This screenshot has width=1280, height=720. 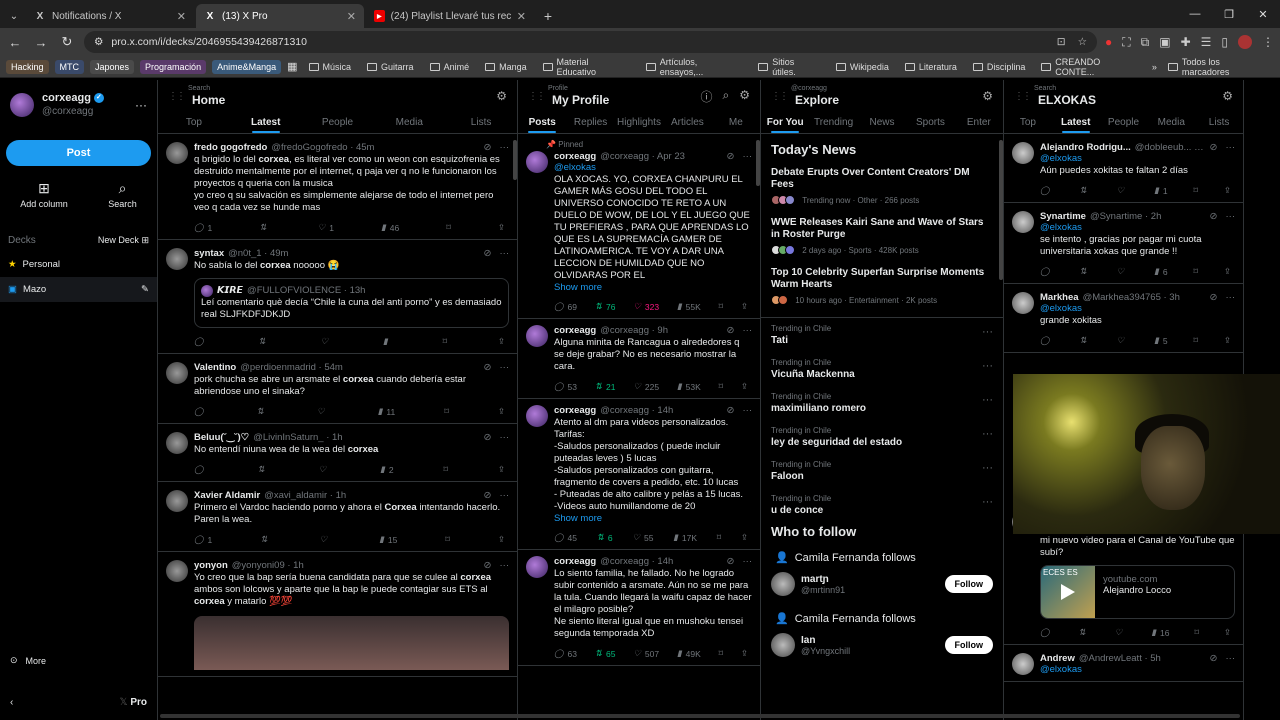 I want to click on browser-tab-notifications: X Notifications / X ✕, so click(x=110, y=16).